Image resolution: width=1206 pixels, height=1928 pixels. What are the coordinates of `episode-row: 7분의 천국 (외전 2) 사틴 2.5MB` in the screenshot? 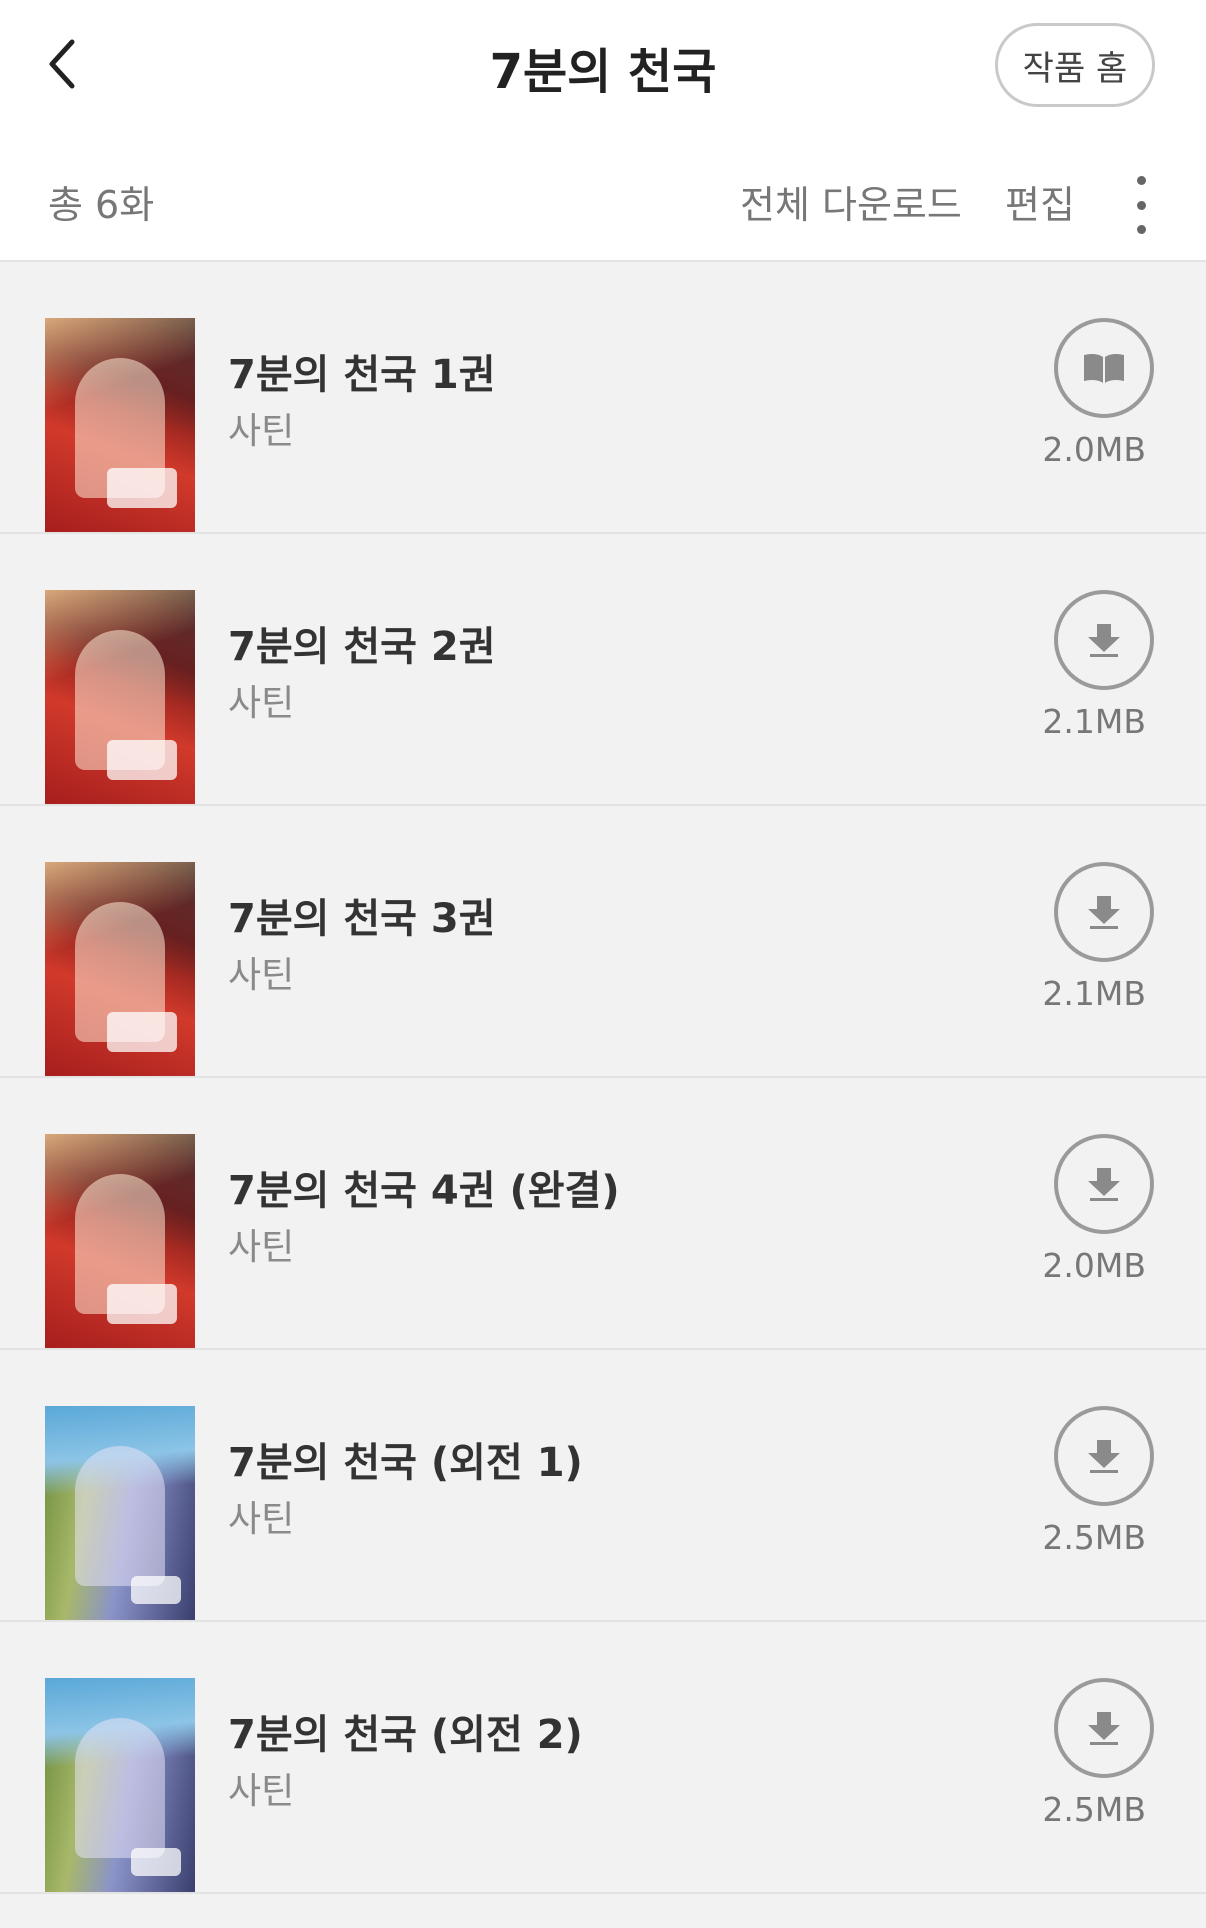 It's located at (603, 1758).